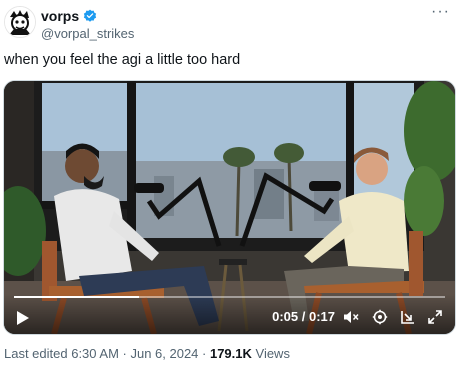  What do you see at coordinates (230, 353) in the screenshot?
I see `views-count: 179.1K` at bounding box center [230, 353].